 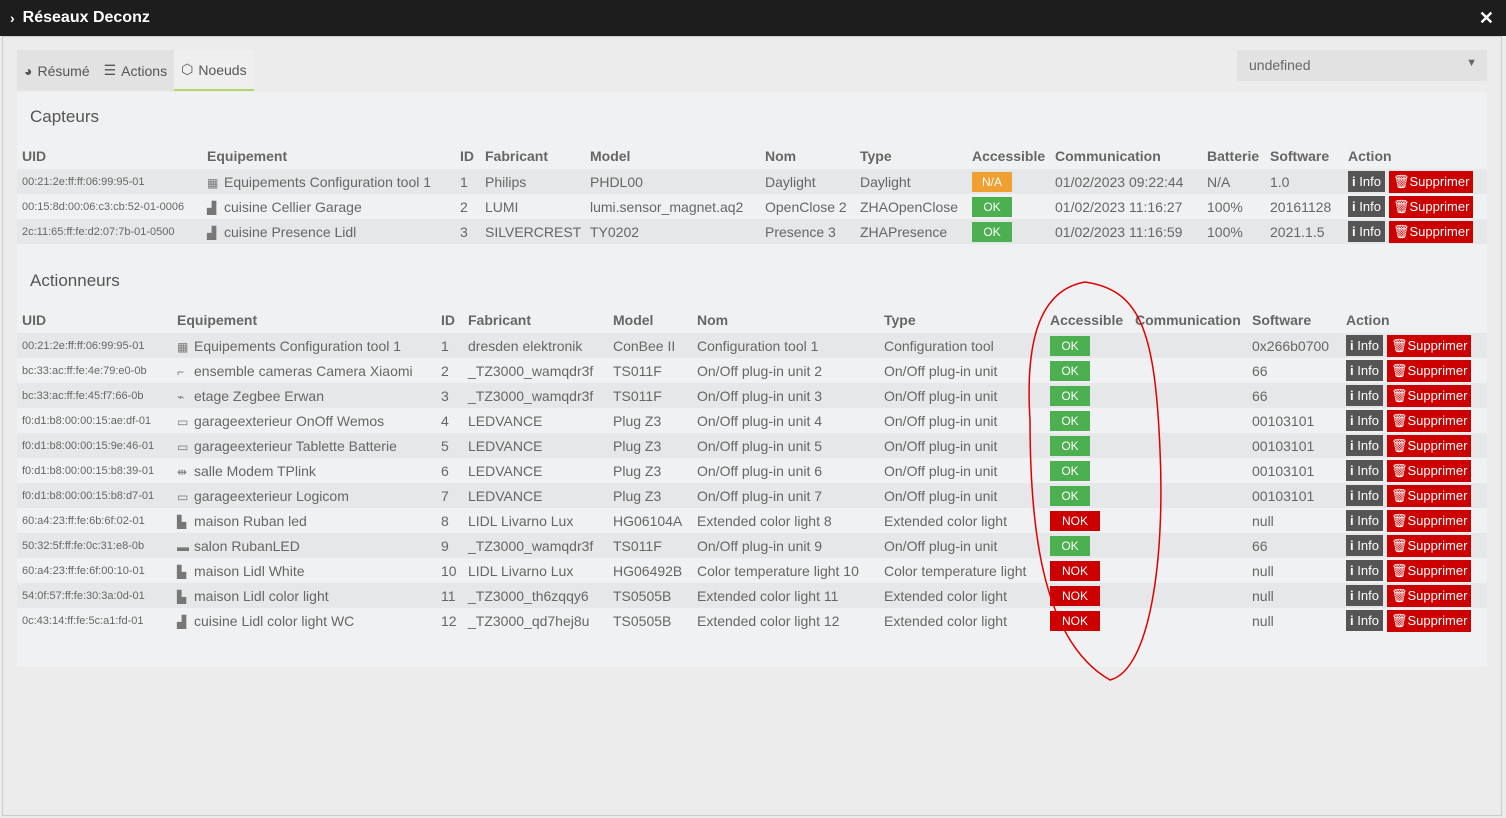 I want to click on column-header: Type, so click(x=876, y=156).